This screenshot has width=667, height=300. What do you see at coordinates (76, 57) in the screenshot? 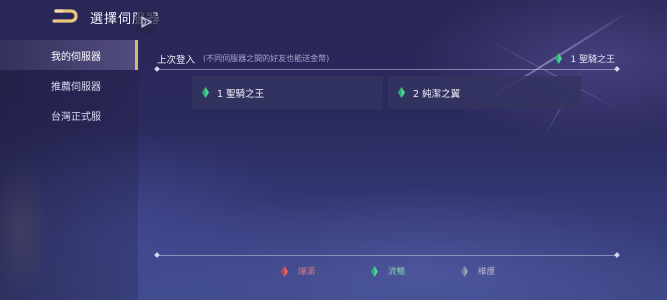
I see `sidebar-item-label: 我的伺服器` at bounding box center [76, 57].